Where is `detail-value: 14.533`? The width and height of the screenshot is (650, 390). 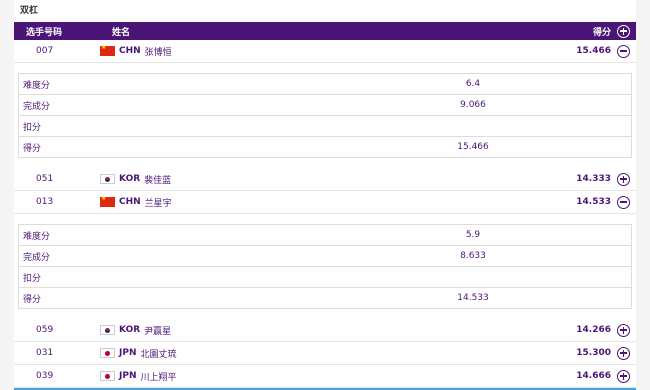
detail-value: 14.533 is located at coordinates (473, 298).